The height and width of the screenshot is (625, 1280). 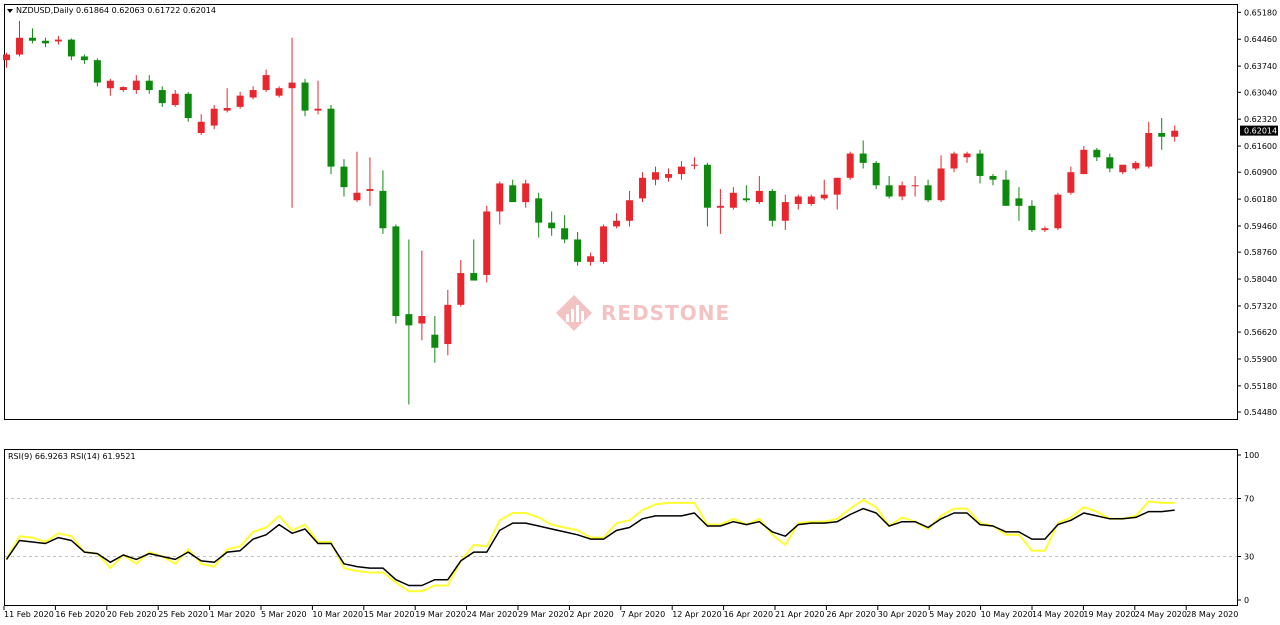 I want to click on date-tick-label: 21 Apr 2020, so click(x=799, y=614).